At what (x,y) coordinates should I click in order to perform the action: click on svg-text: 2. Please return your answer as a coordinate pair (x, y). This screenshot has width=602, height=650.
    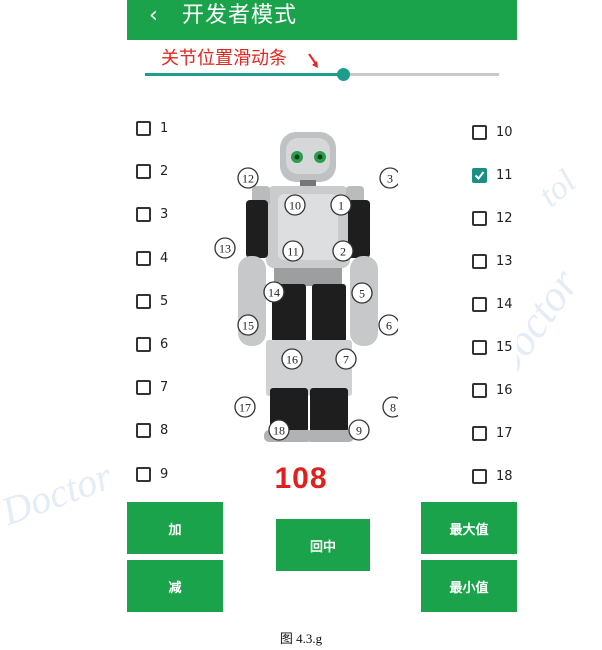
    Looking at the image, I should click on (343, 252).